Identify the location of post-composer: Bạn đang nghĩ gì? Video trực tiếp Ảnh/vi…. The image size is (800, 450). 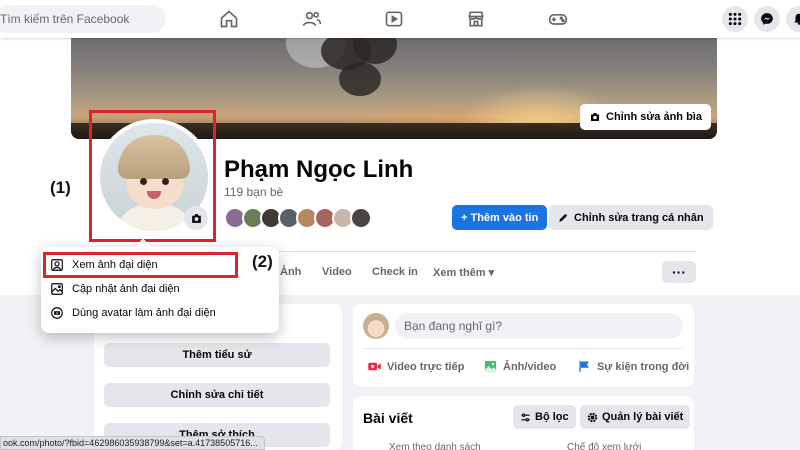
(523, 345).